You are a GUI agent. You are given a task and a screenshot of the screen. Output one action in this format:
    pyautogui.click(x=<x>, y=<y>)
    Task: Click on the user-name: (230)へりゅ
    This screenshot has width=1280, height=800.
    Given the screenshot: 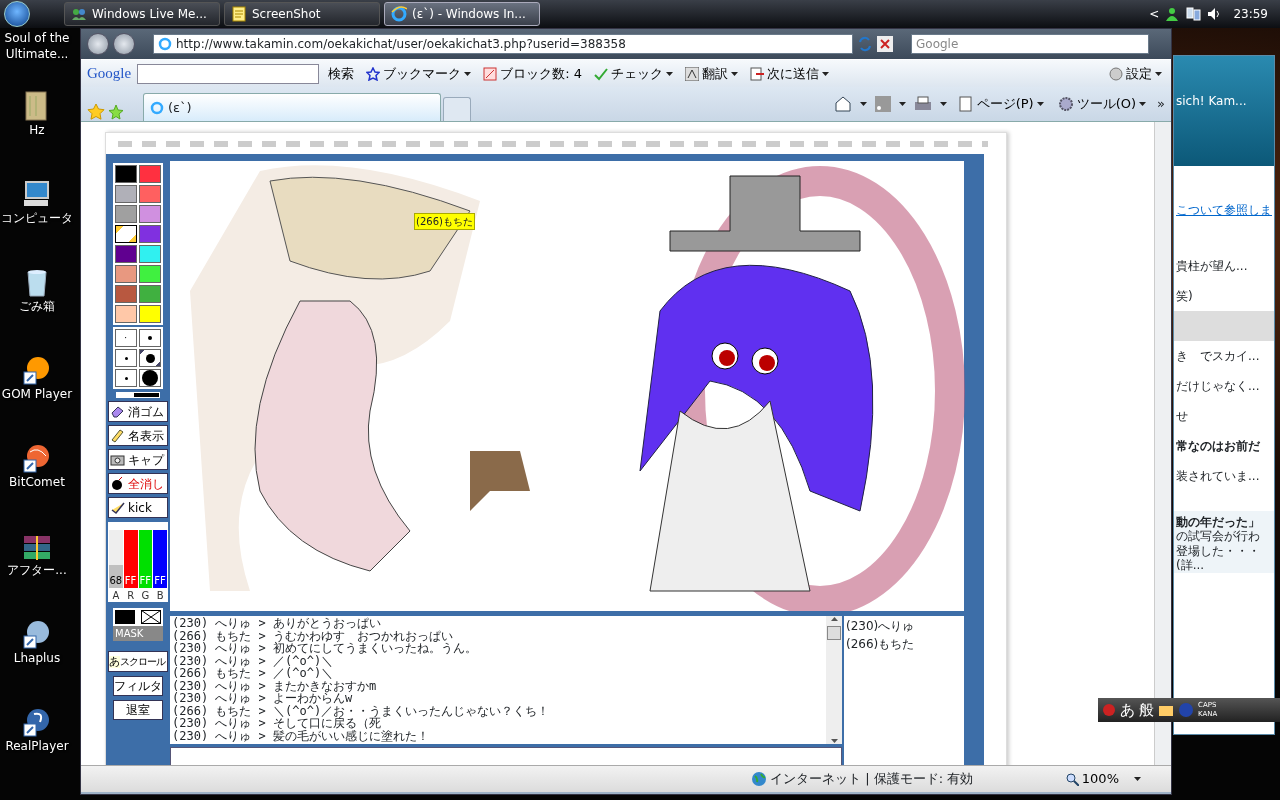 What is the action you would take?
    pyautogui.click(x=904, y=626)
    